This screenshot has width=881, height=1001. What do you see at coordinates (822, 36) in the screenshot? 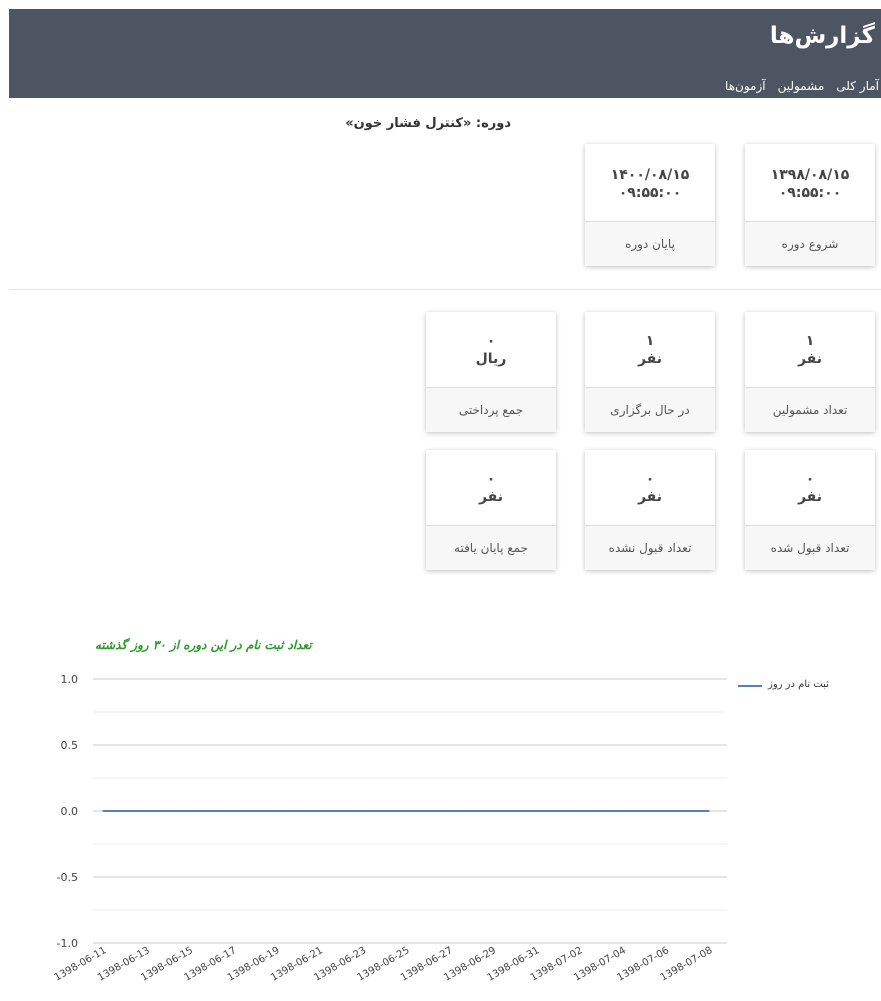
I see `page-title: گزارش‌ها` at bounding box center [822, 36].